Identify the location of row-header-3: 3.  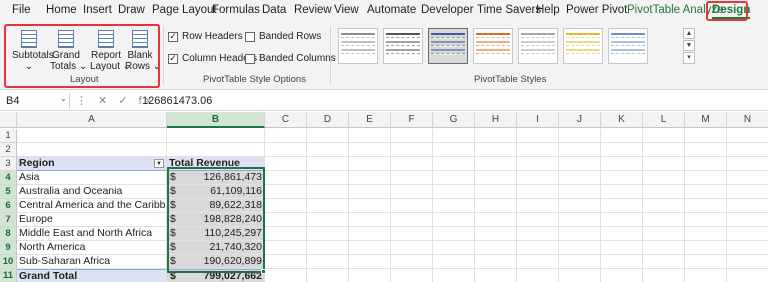
(8, 164).